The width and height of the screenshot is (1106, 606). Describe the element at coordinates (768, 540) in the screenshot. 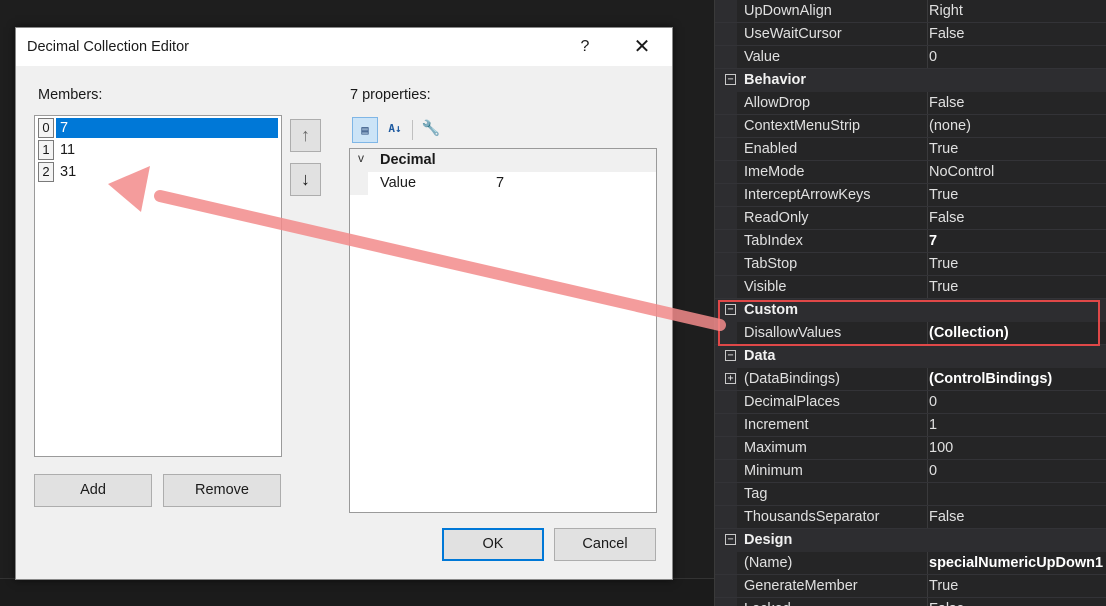

I see `category-label: Design` at that location.